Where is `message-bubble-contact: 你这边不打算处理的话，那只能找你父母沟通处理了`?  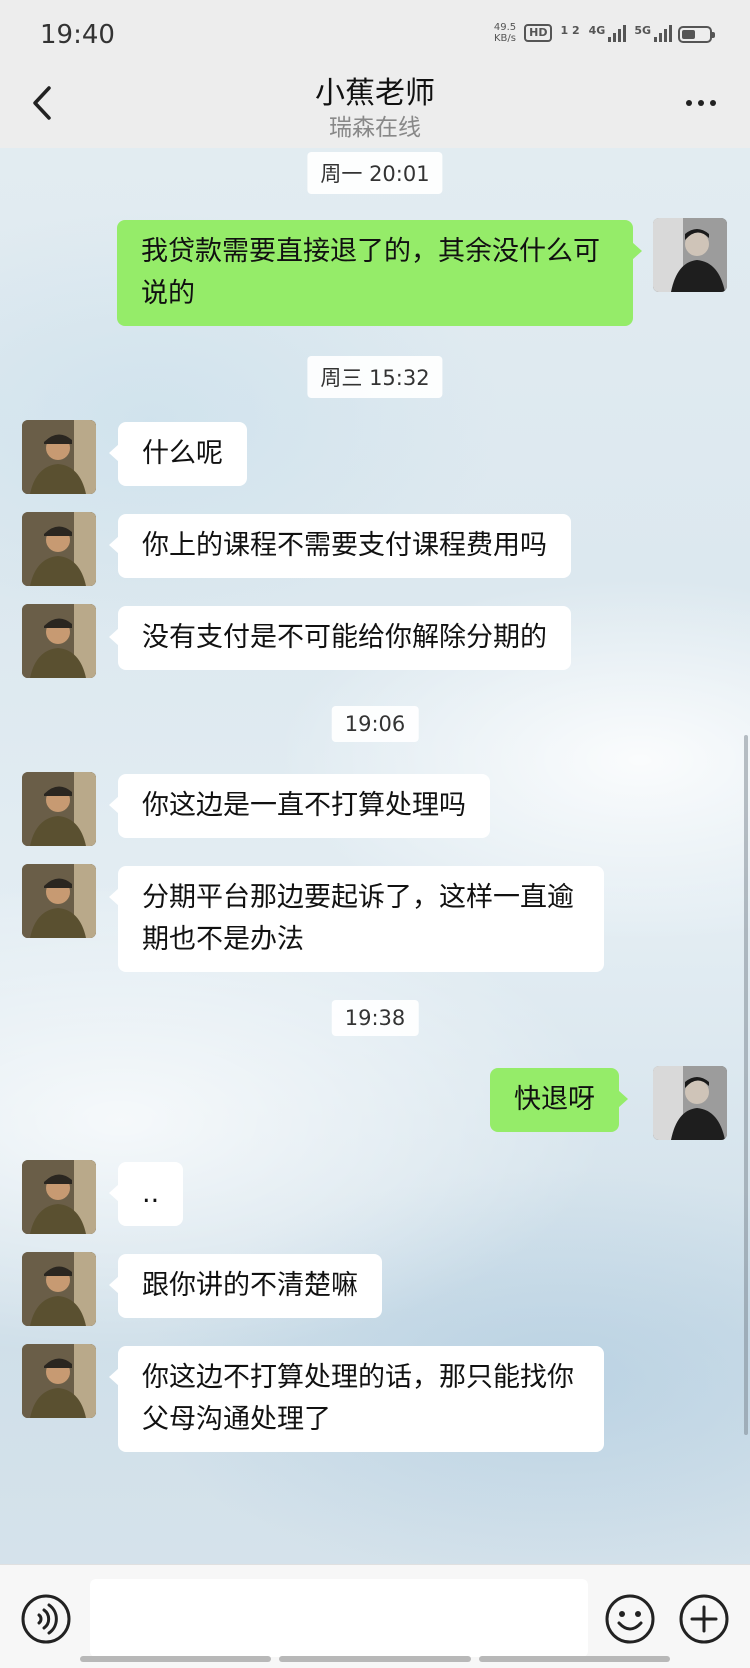 message-bubble-contact: 你这边不打算处理的话，那只能找你父母沟通处理了 is located at coordinates (356, 1399).